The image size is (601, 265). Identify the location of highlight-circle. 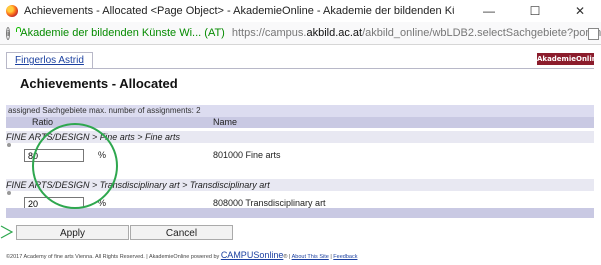
(75, 166).